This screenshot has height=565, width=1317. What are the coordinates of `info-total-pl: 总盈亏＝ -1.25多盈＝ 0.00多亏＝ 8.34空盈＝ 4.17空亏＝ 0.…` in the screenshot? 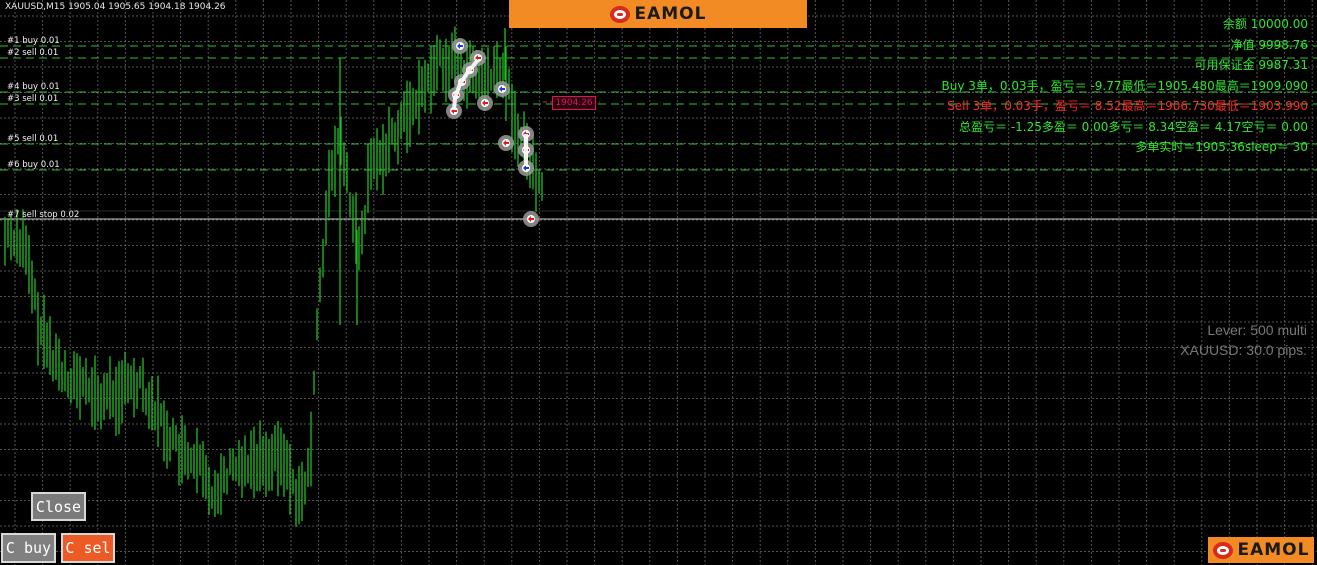 It's located at (1133, 127).